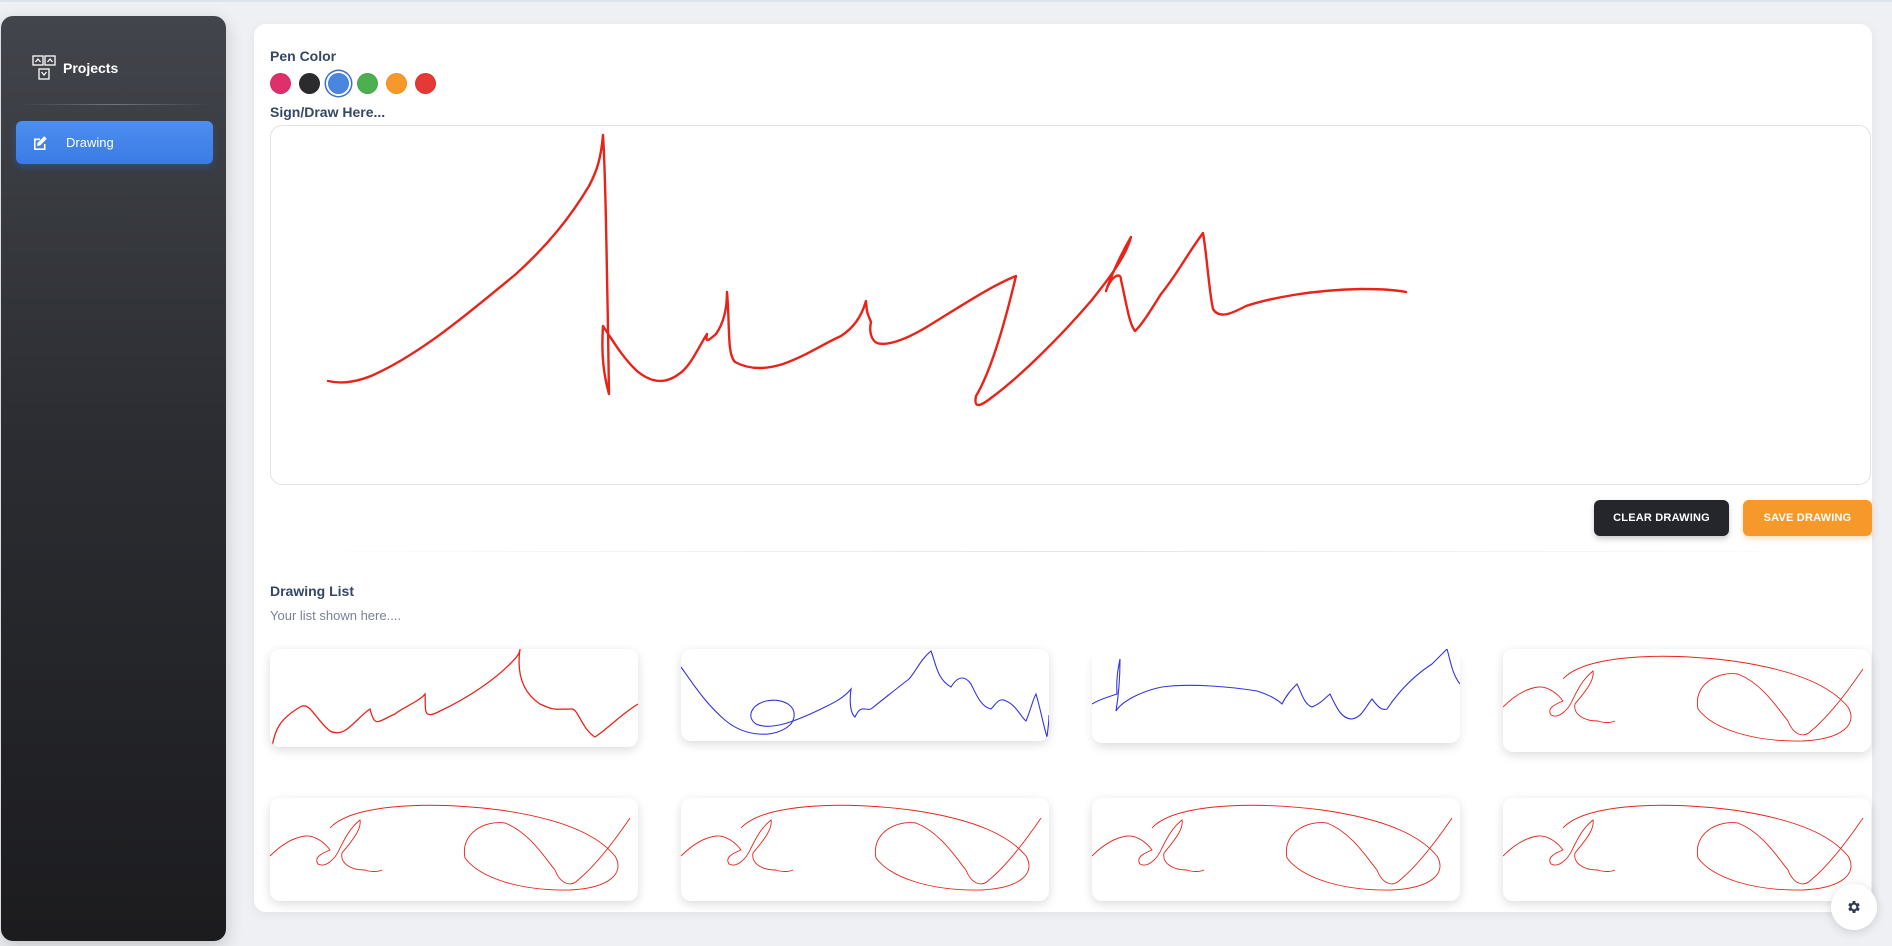 The height and width of the screenshot is (946, 1892). Describe the element at coordinates (40, 142) in the screenshot. I see `pen-edit-icon` at that location.